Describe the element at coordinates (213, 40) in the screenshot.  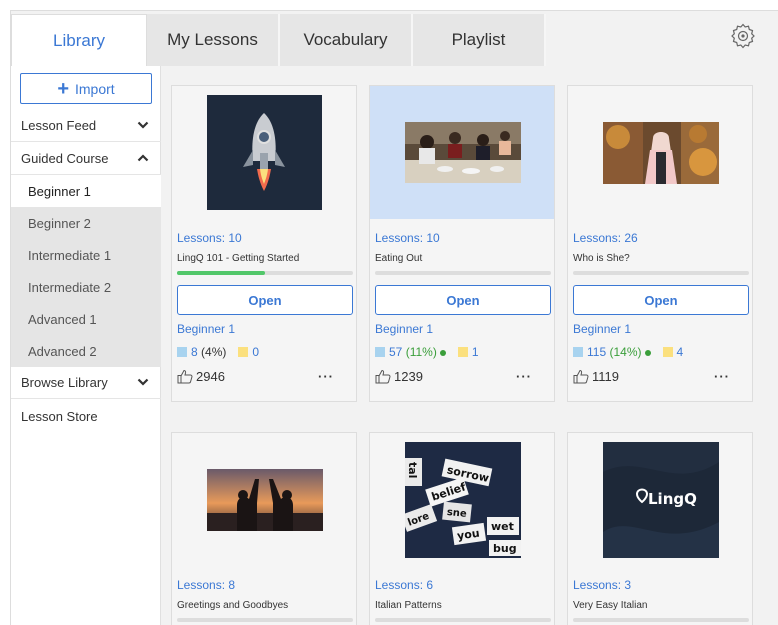
I see `tab-my-lessons: My Lessons` at that location.